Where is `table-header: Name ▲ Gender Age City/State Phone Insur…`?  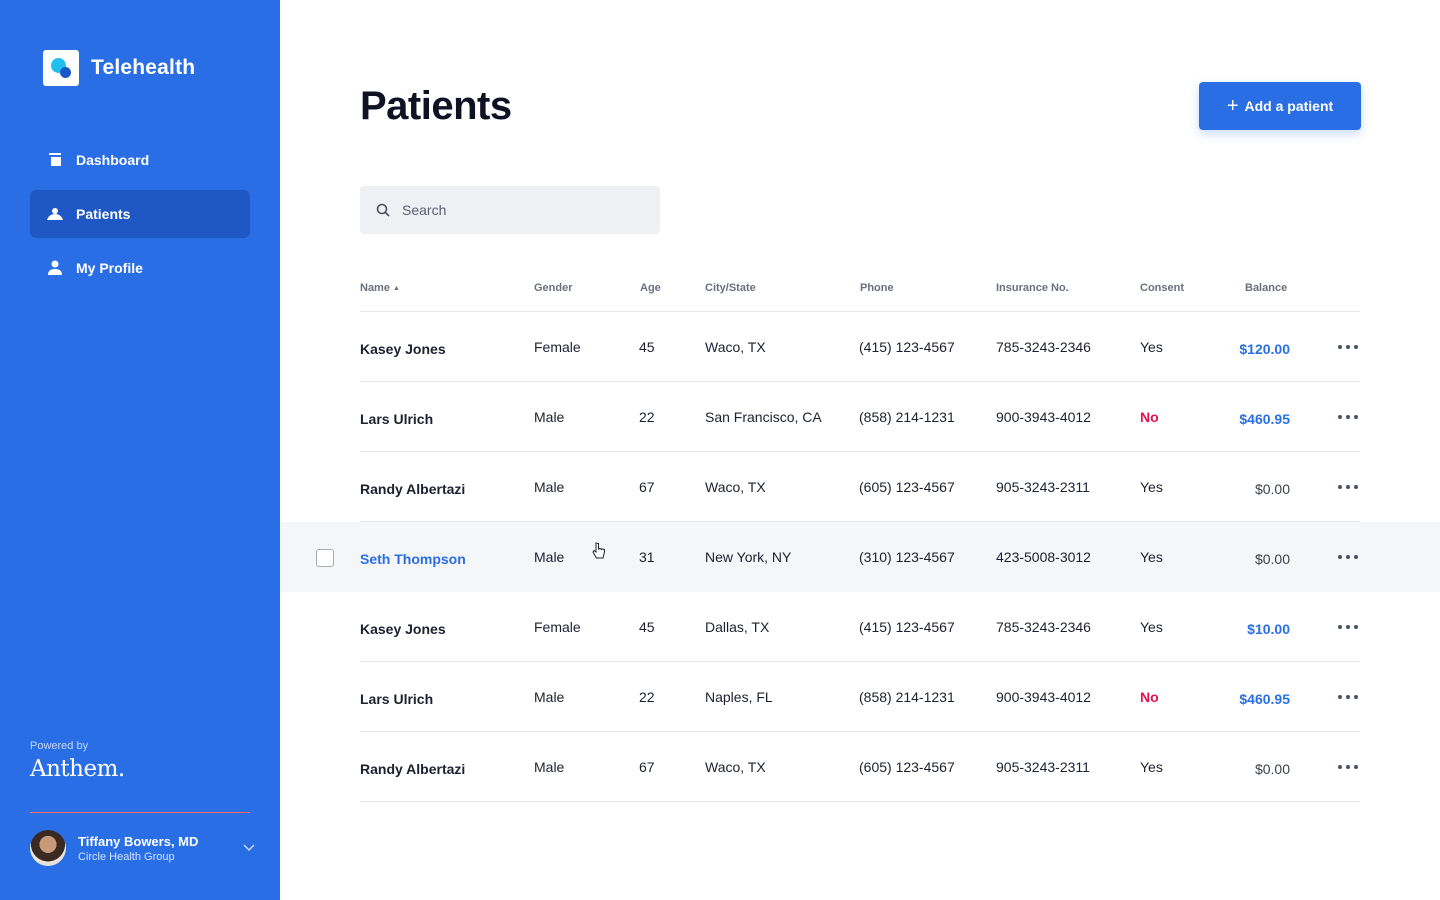
table-header: Name ▲ Gender Age City/State Phone Insur… is located at coordinates (860, 293).